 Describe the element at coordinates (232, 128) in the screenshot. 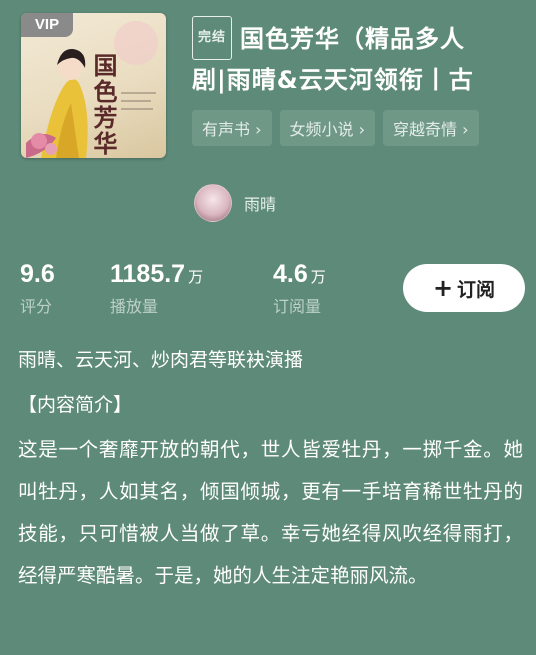

I see `tag-audiobook: 有声书 ›` at that location.